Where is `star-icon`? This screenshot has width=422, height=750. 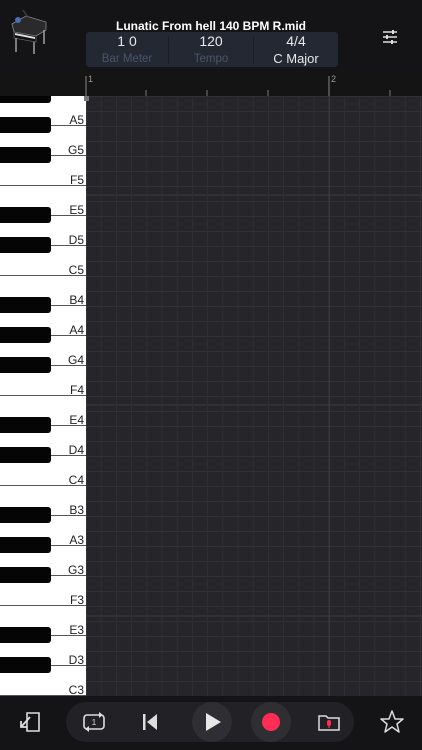
star-icon is located at coordinates (392, 721).